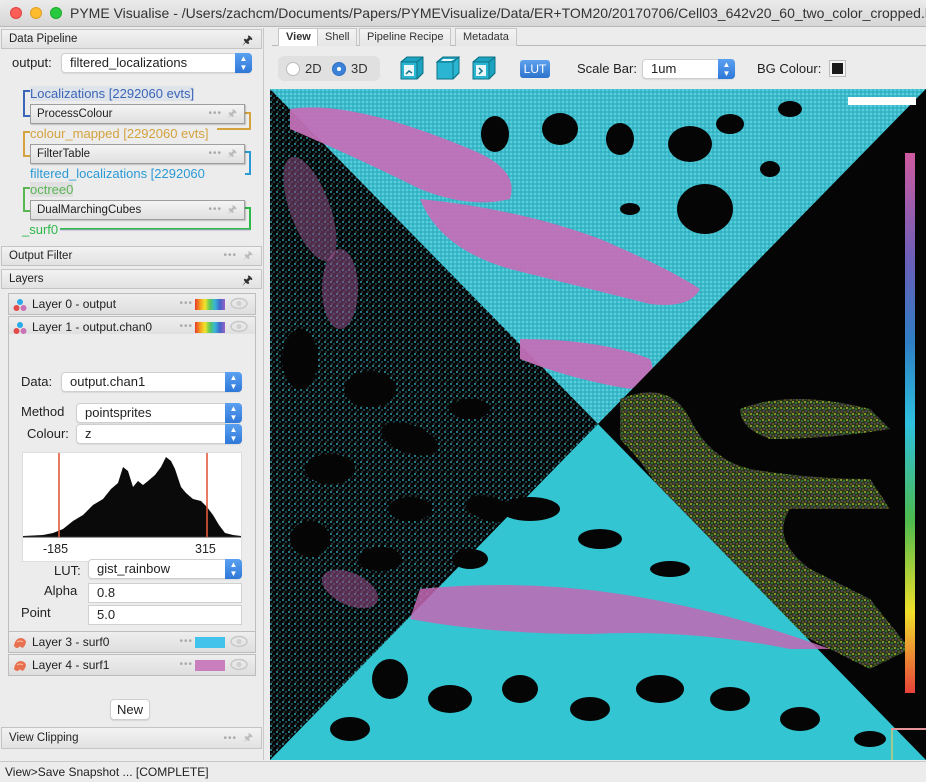 The height and width of the screenshot is (782, 926). I want to click on layer-row-3: Layer 3 - surf0 •••, so click(132, 642).